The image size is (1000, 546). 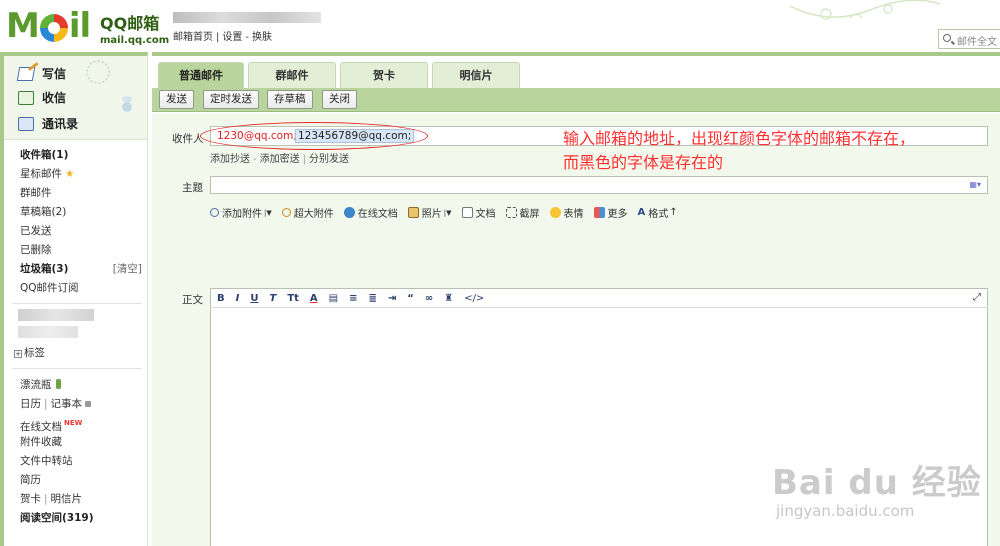 I want to click on add-attachment-button: 添加附件 |▼, so click(x=241, y=212).